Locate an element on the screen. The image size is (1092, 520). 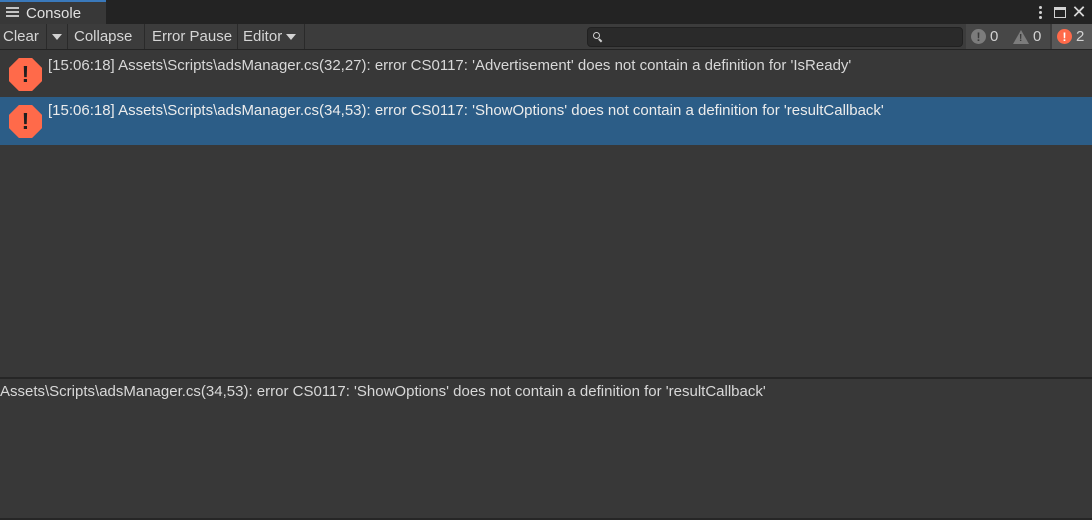
search-field is located at coordinates (775, 37).